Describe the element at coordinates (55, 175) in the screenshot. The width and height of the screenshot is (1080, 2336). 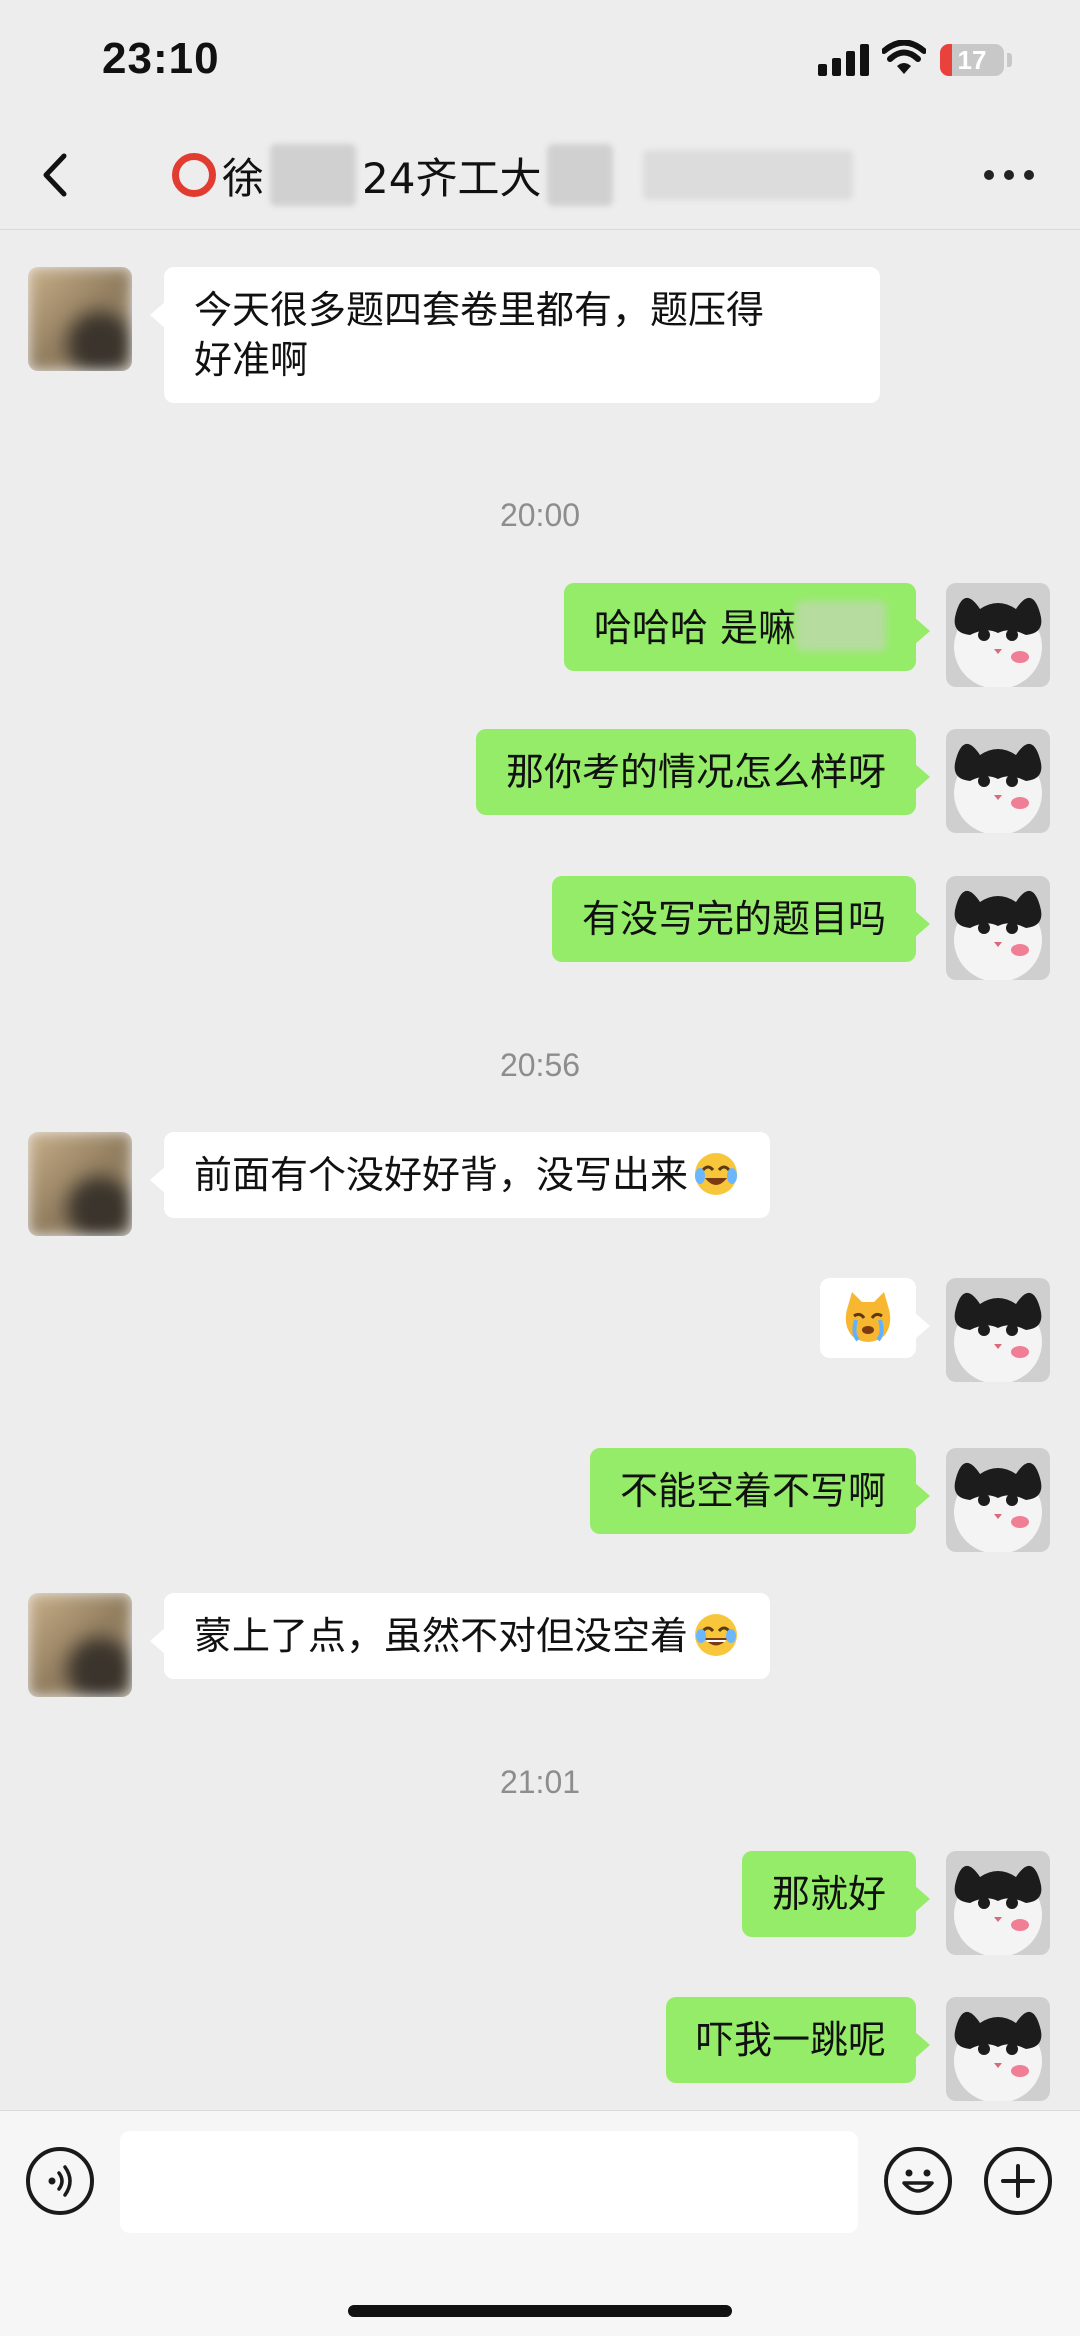
I see `back-chevron-icon` at that location.